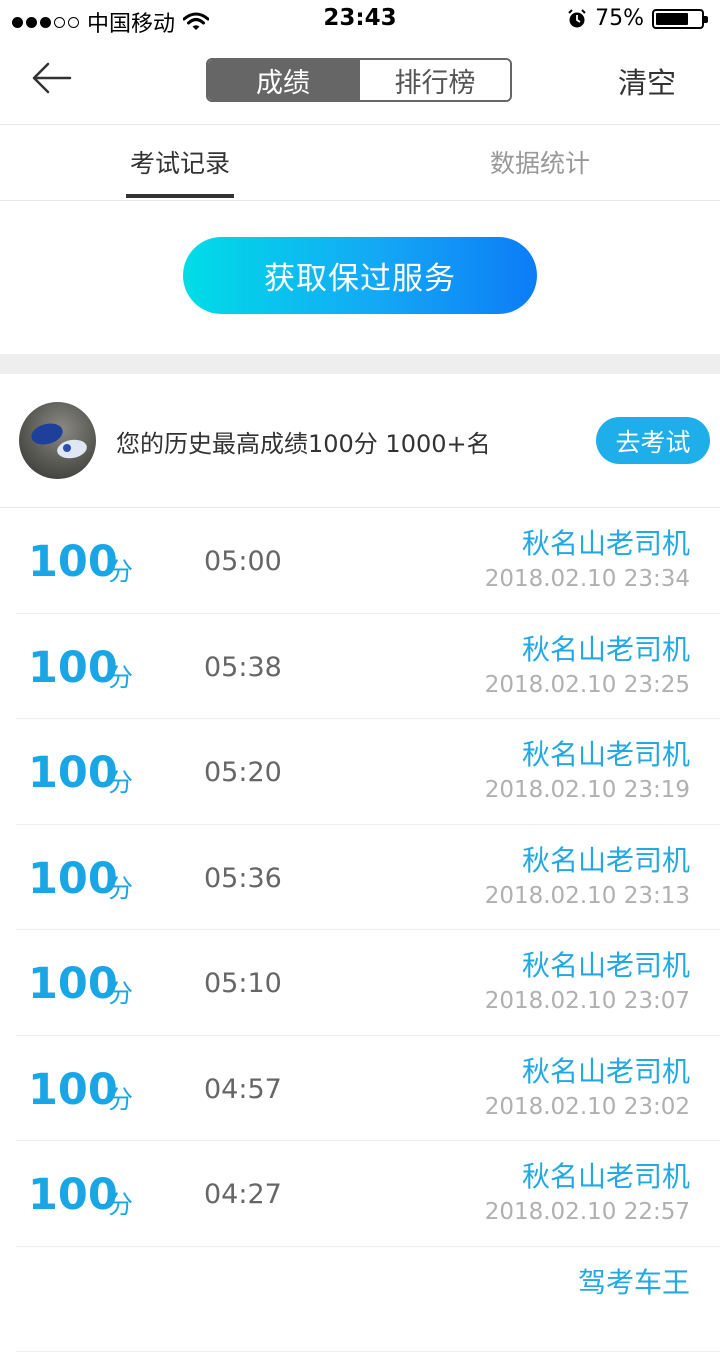 Image resolution: width=720 pixels, height=1352 pixels. What do you see at coordinates (706, 19) in the screenshot?
I see `battery-tip` at bounding box center [706, 19].